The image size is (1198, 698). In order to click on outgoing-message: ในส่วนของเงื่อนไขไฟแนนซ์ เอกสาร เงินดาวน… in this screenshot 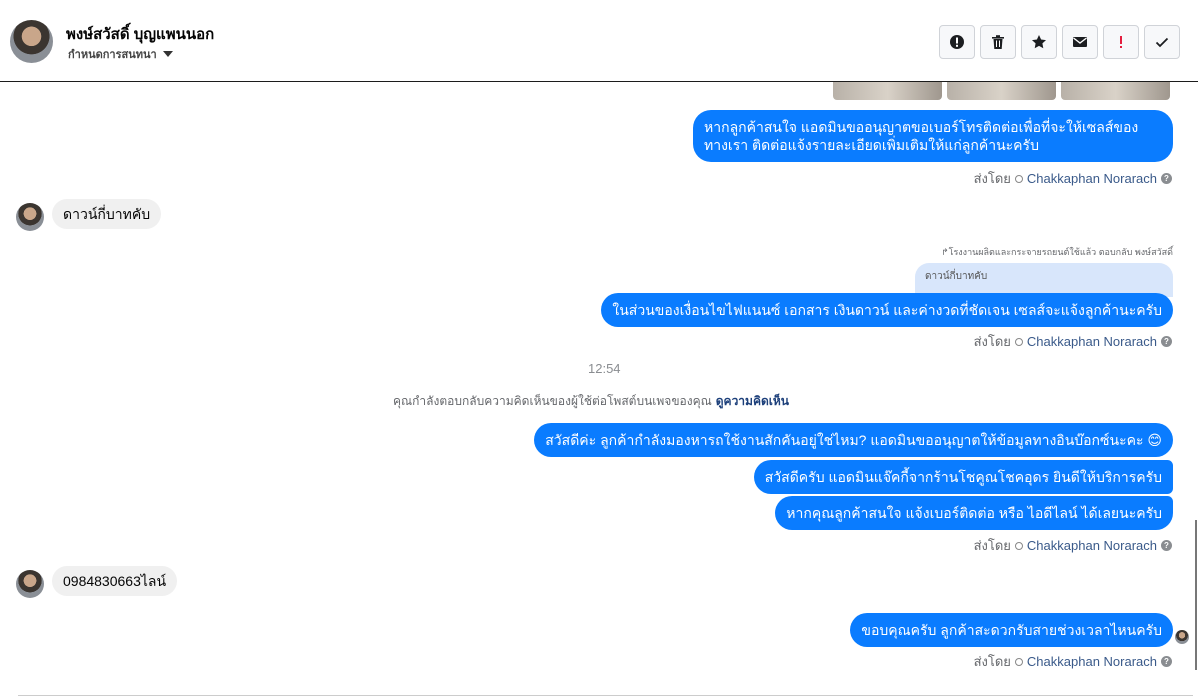, I will do `click(887, 310)`.